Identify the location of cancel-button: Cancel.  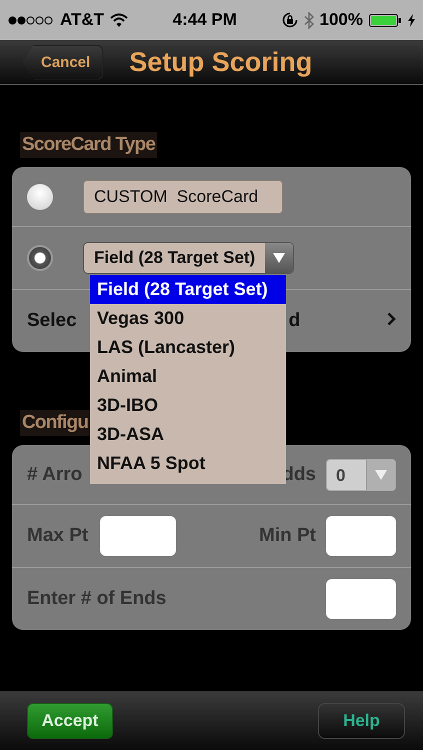
(63, 62).